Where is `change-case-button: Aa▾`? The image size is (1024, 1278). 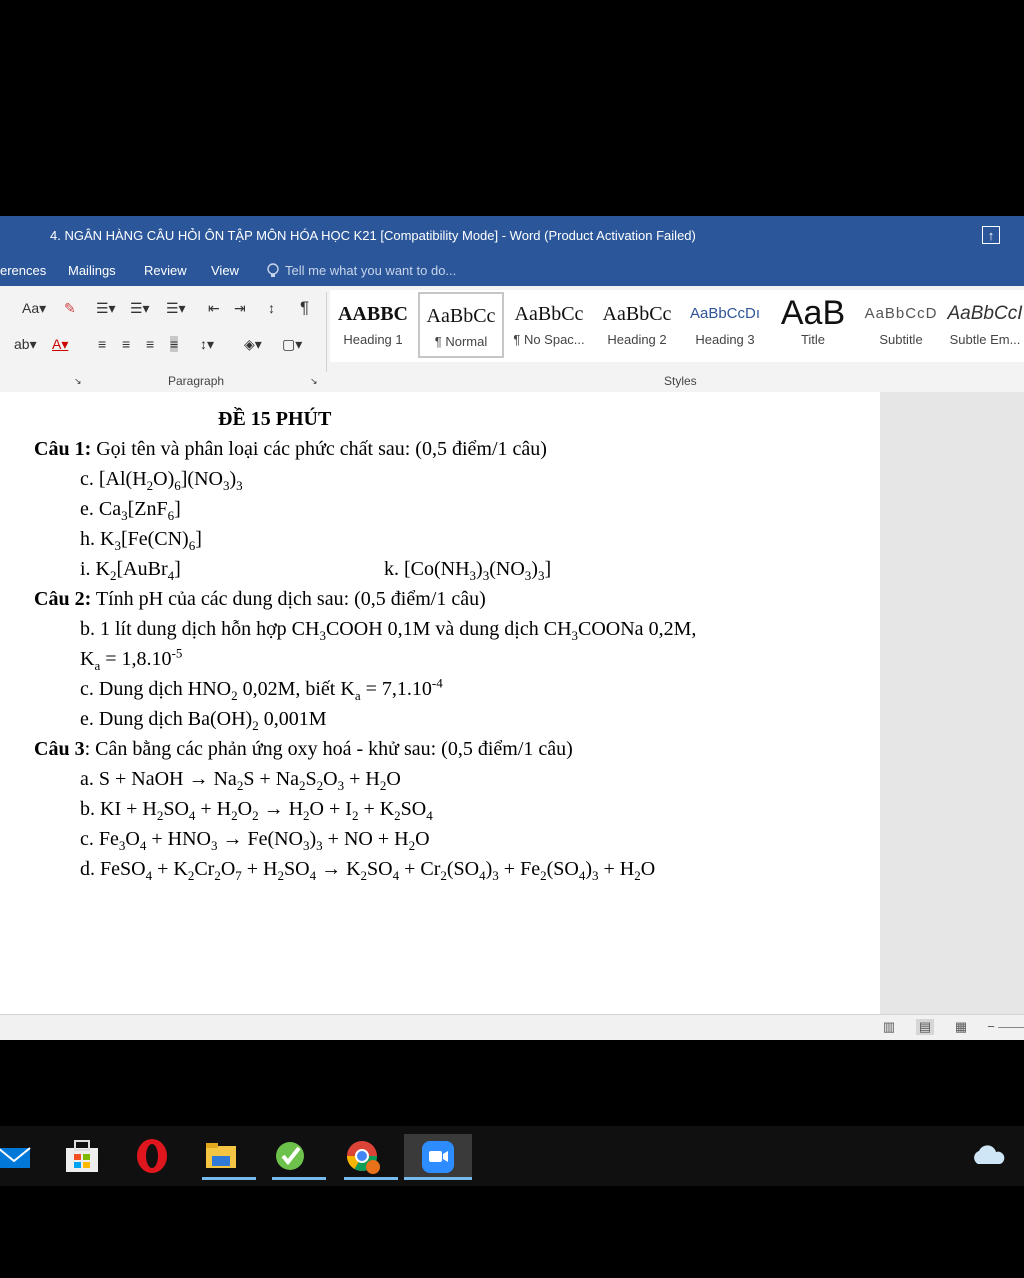
change-case-button: Aa▾ is located at coordinates (34, 308).